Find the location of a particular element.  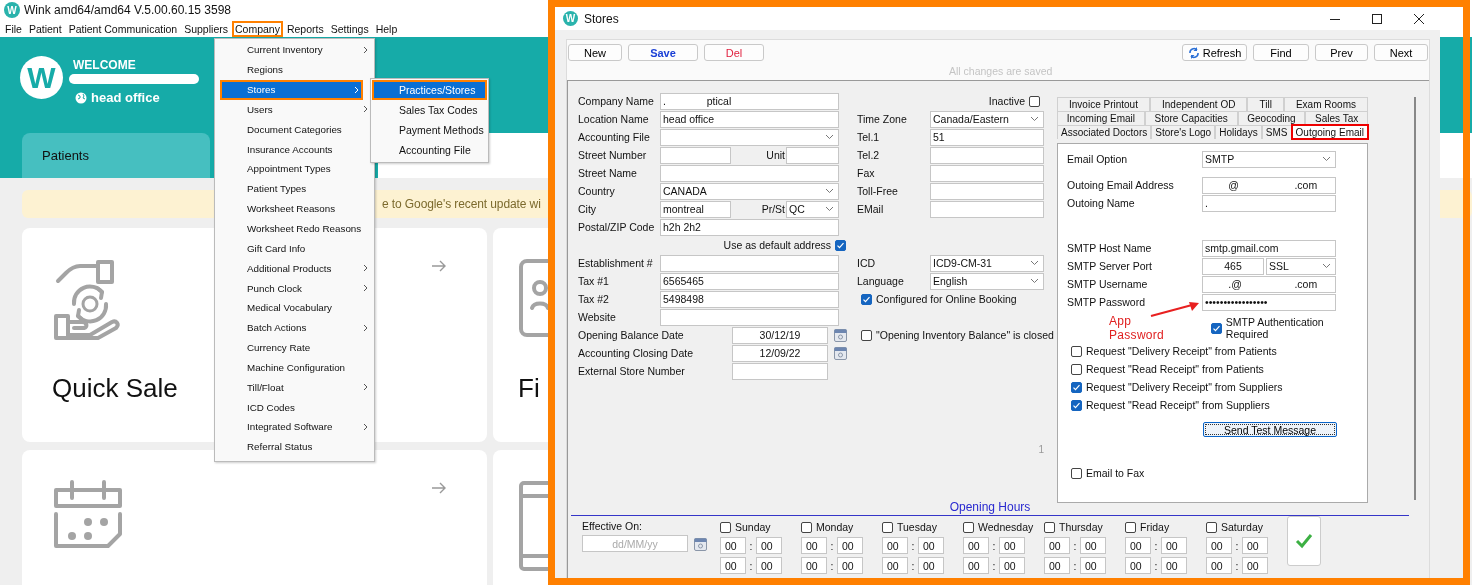

checkbox-label: Sunday is located at coordinates (753, 527).